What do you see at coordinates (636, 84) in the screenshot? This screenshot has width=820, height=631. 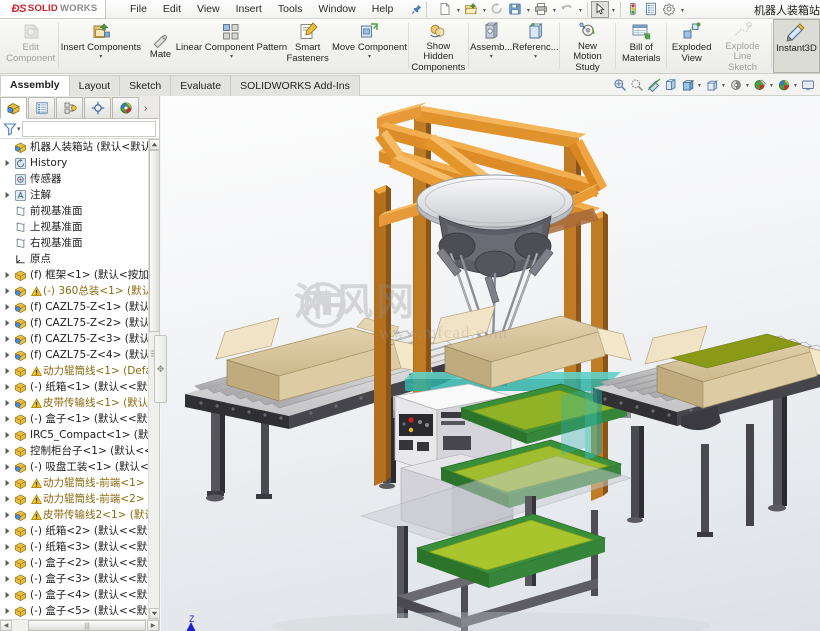 I see `zoom-to-area-icon` at bounding box center [636, 84].